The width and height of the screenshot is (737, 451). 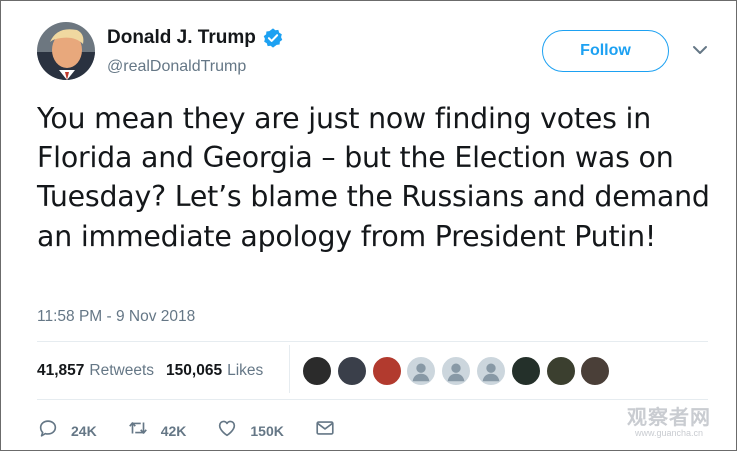 What do you see at coordinates (245, 370) in the screenshot?
I see `likes-label: Likes` at bounding box center [245, 370].